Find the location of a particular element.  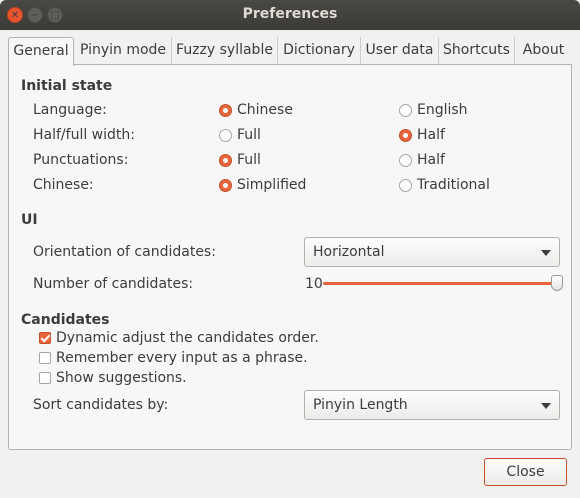

tab-user-data: User data is located at coordinates (400, 51).